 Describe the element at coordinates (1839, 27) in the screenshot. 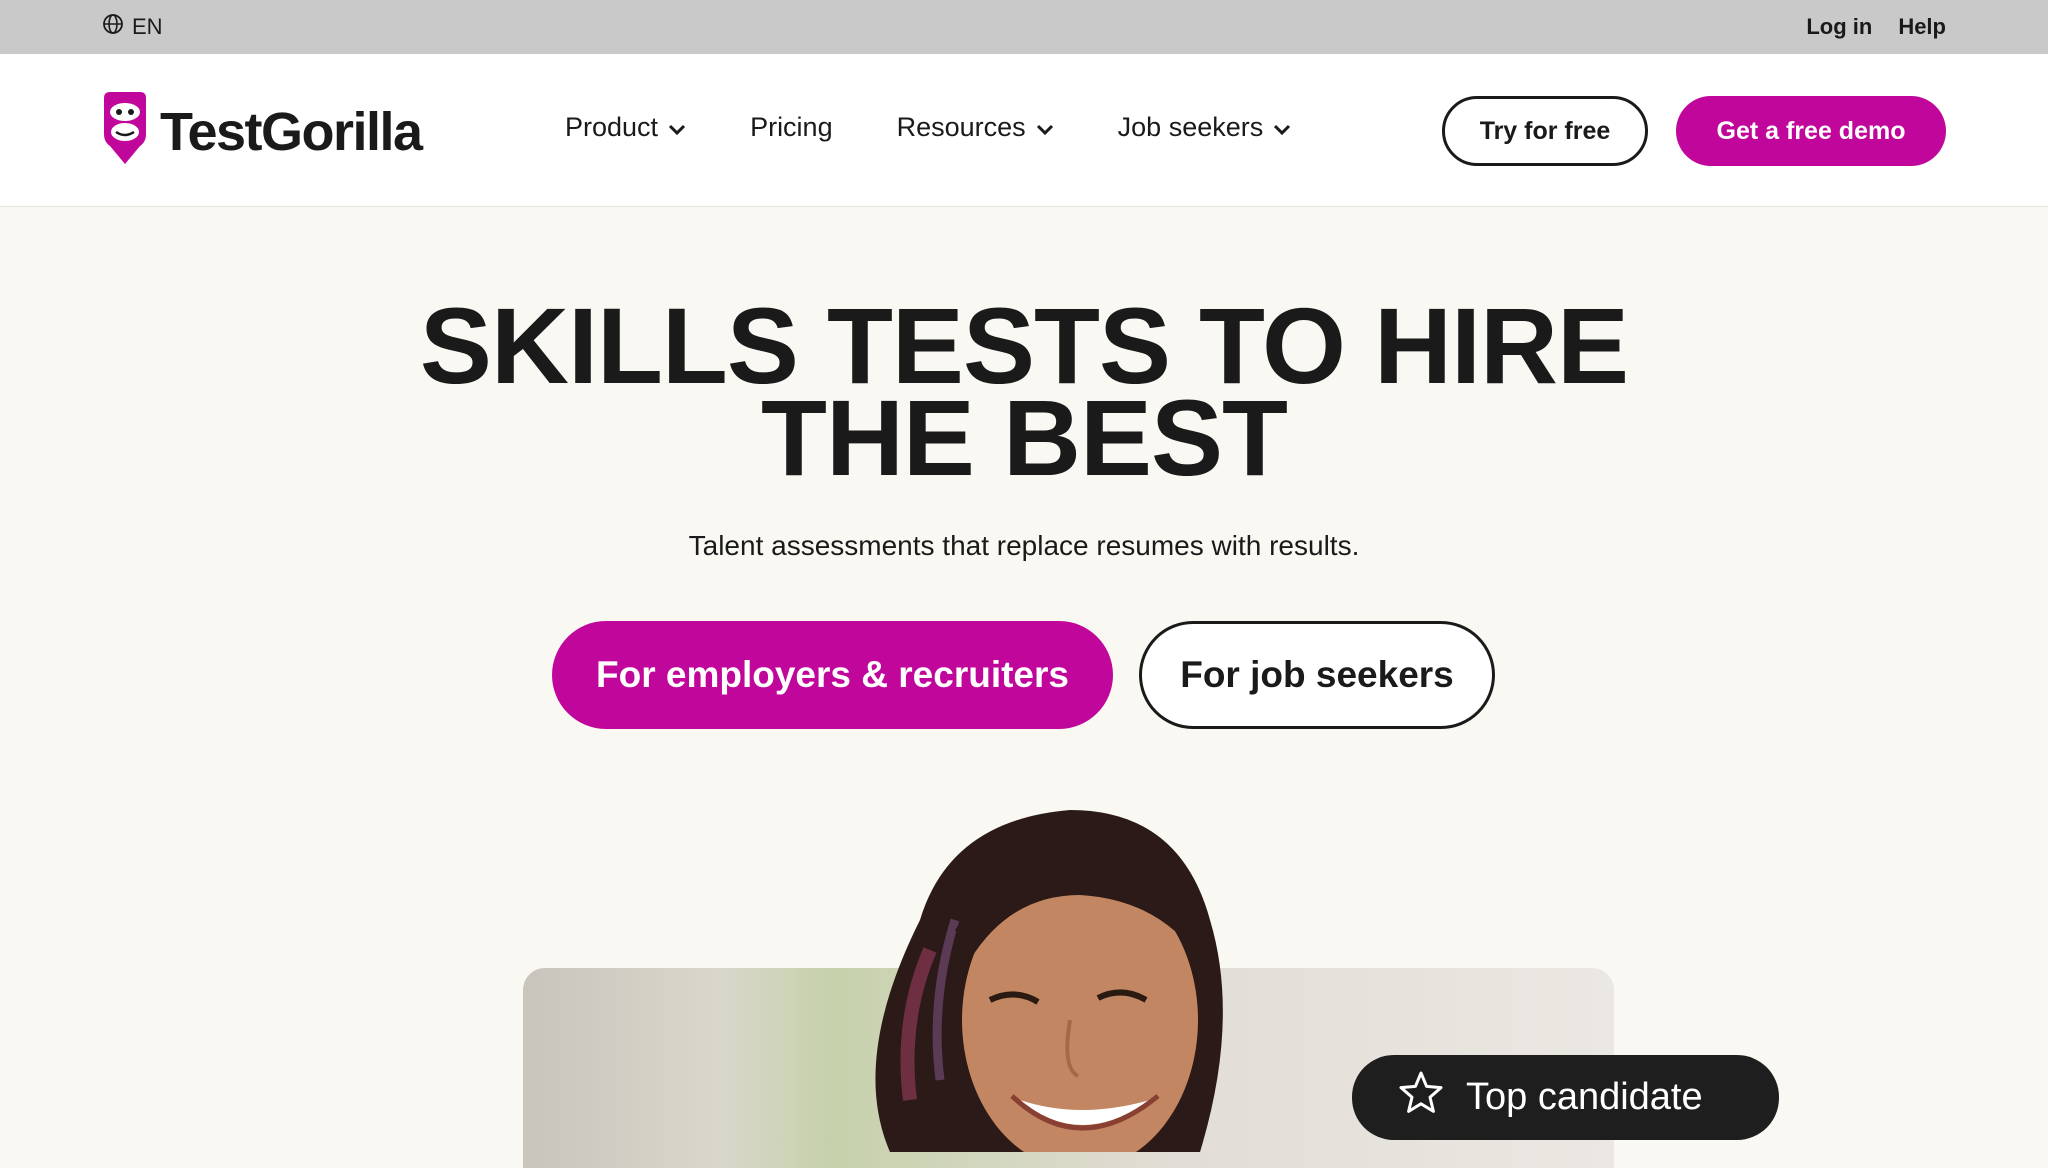

I see `login-link: Log in` at that location.